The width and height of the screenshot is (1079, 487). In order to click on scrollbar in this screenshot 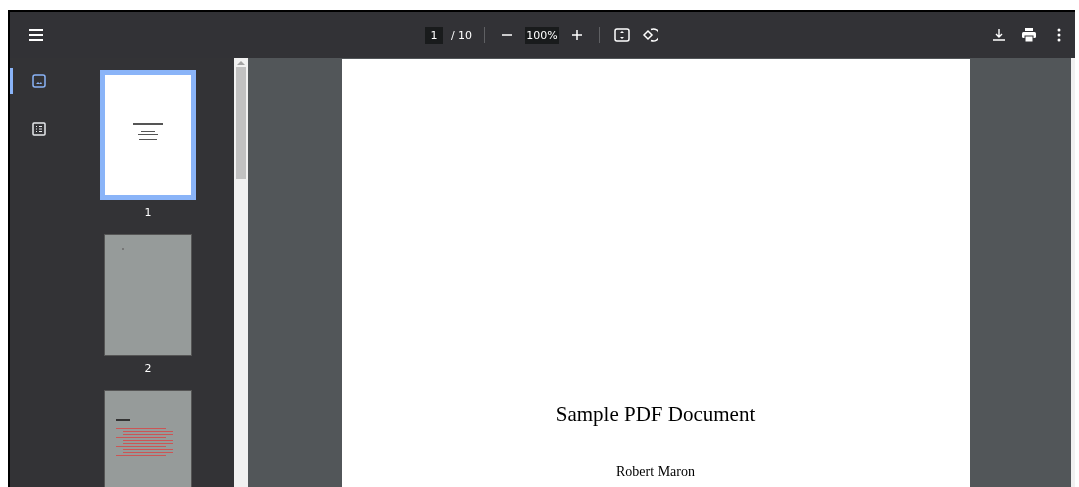, I will do `click(241, 272)`.